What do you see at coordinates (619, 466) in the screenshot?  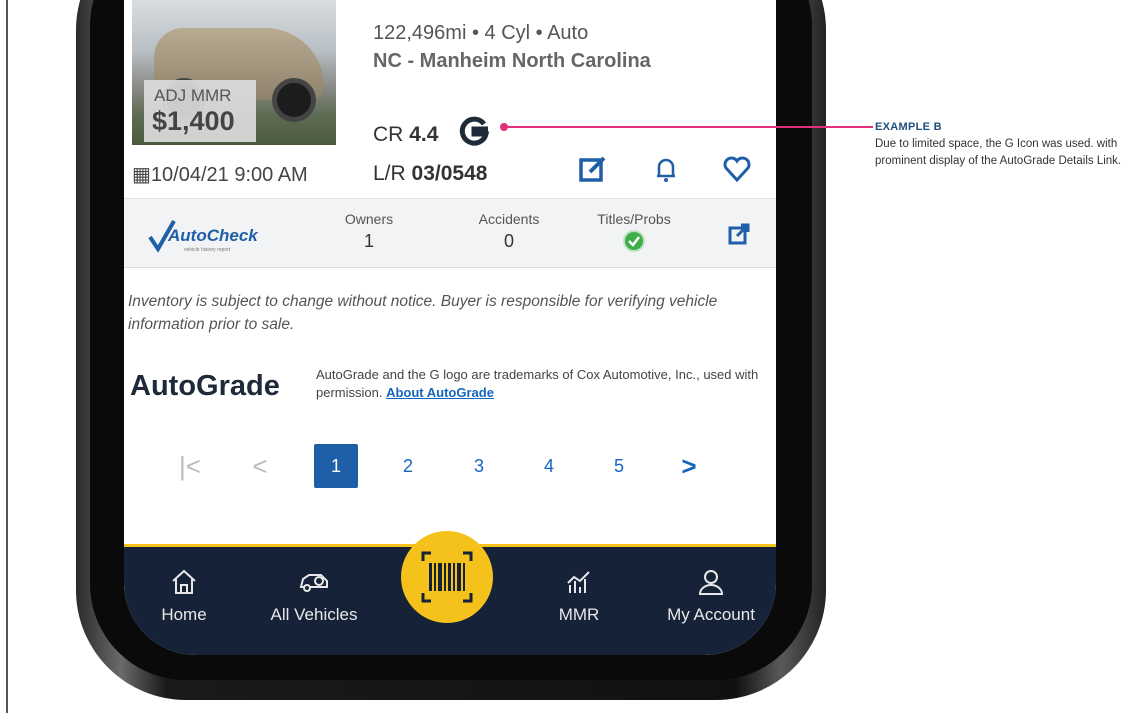 I see `page-5-button: 5` at bounding box center [619, 466].